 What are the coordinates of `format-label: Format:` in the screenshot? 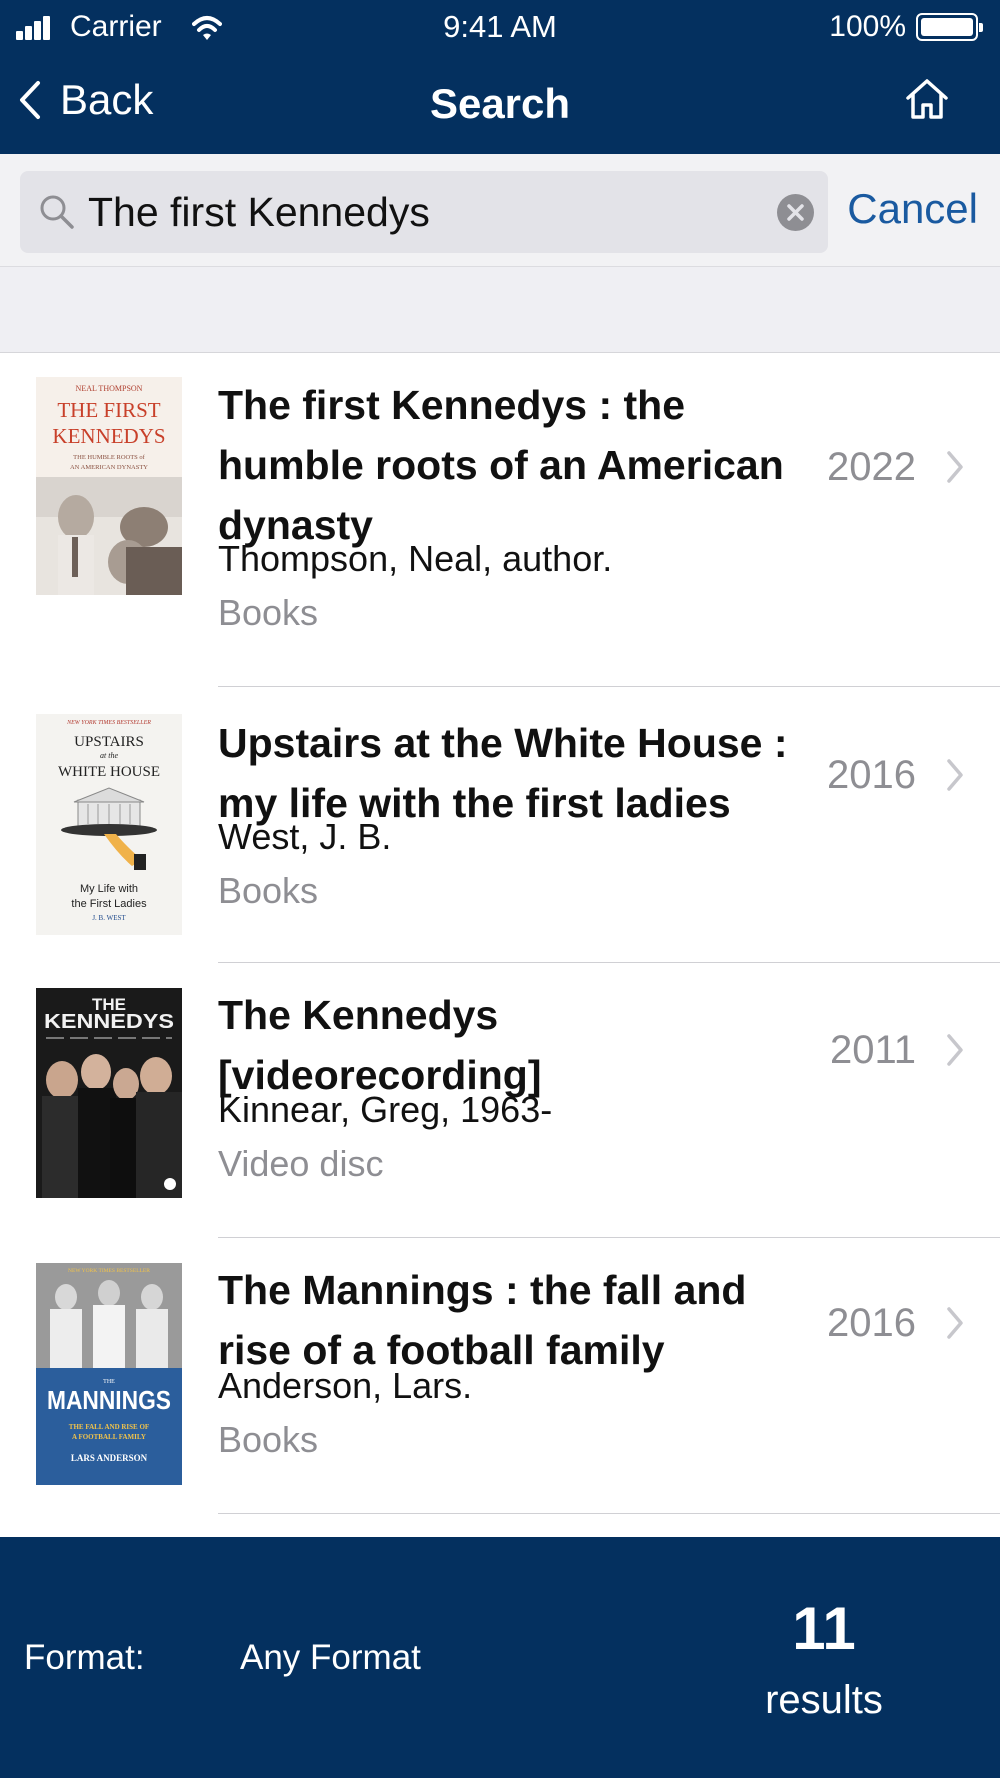 It's located at (84, 1657).